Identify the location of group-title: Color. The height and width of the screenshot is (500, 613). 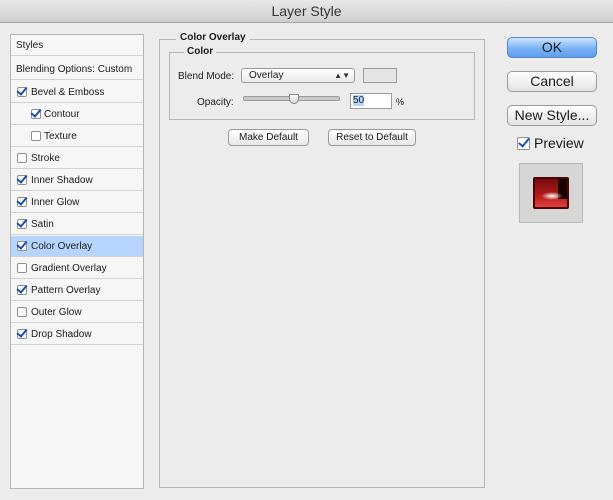
(200, 51).